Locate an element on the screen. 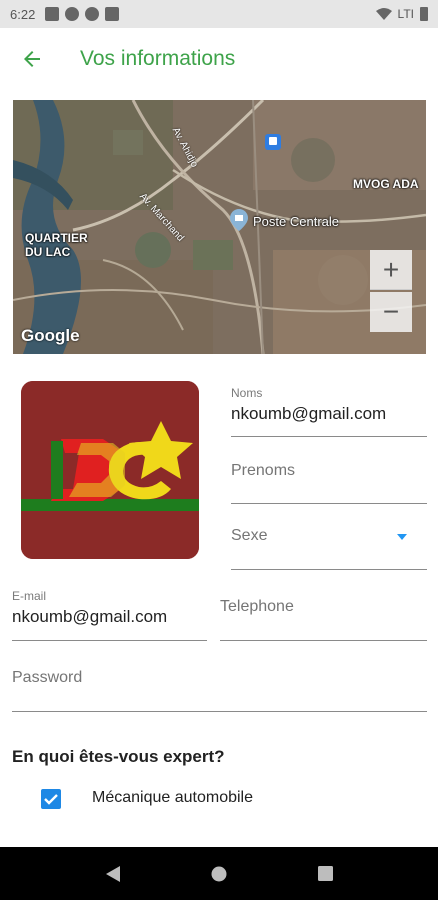 The height and width of the screenshot is (900, 438). telephone-placeholder: Telephone is located at coordinates (257, 606).